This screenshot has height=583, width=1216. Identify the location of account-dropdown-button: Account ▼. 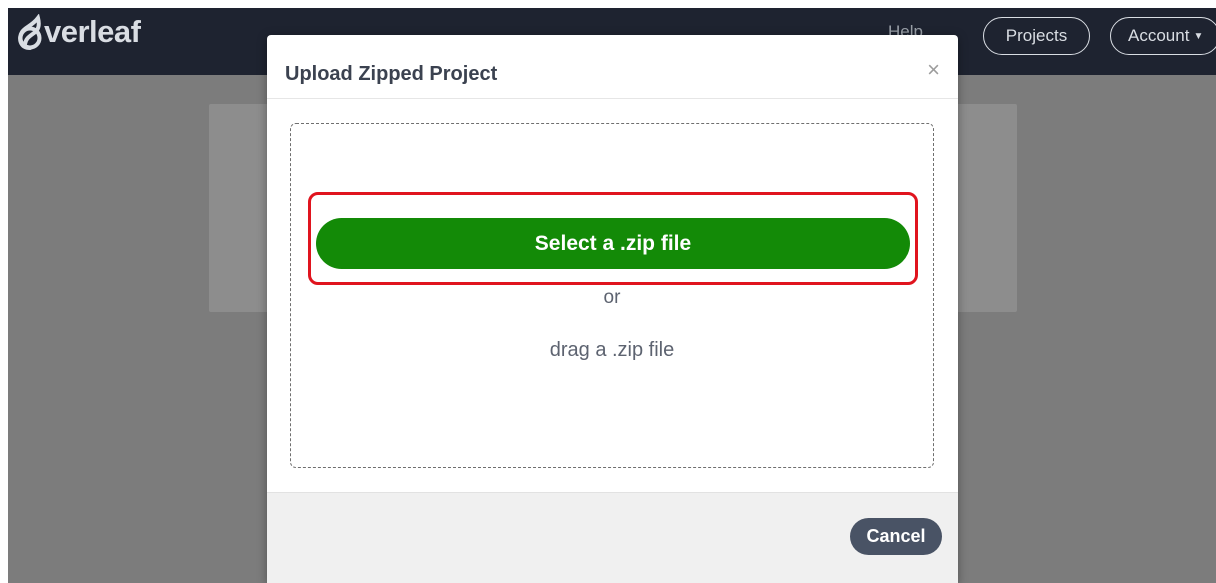
(1163, 36).